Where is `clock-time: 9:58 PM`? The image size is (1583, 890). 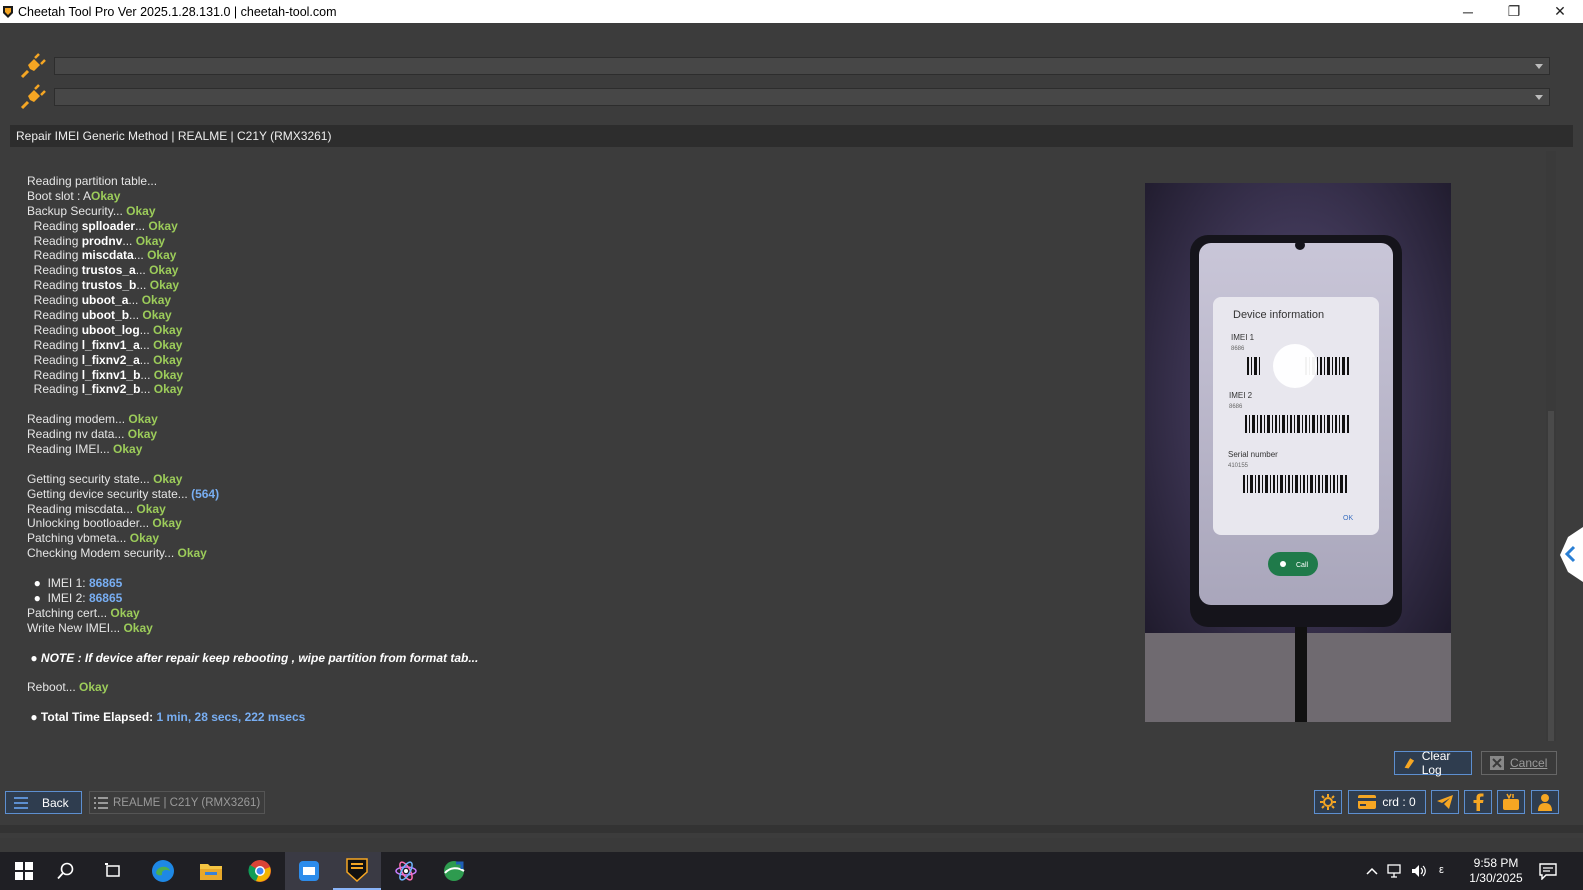
clock-time: 9:58 PM is located at coordinates (1496, 863).